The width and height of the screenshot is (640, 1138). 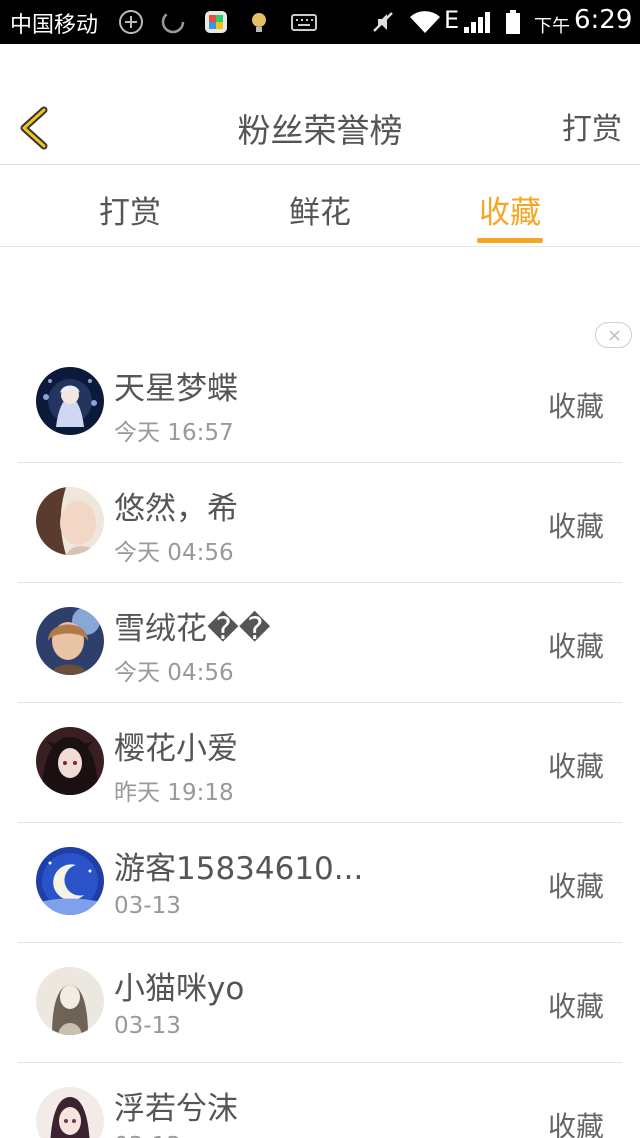 What do you see at coordinates (130, 209) in the screenshot?
I see `tab-reward: 打赏` at bounding box center [130, 209].